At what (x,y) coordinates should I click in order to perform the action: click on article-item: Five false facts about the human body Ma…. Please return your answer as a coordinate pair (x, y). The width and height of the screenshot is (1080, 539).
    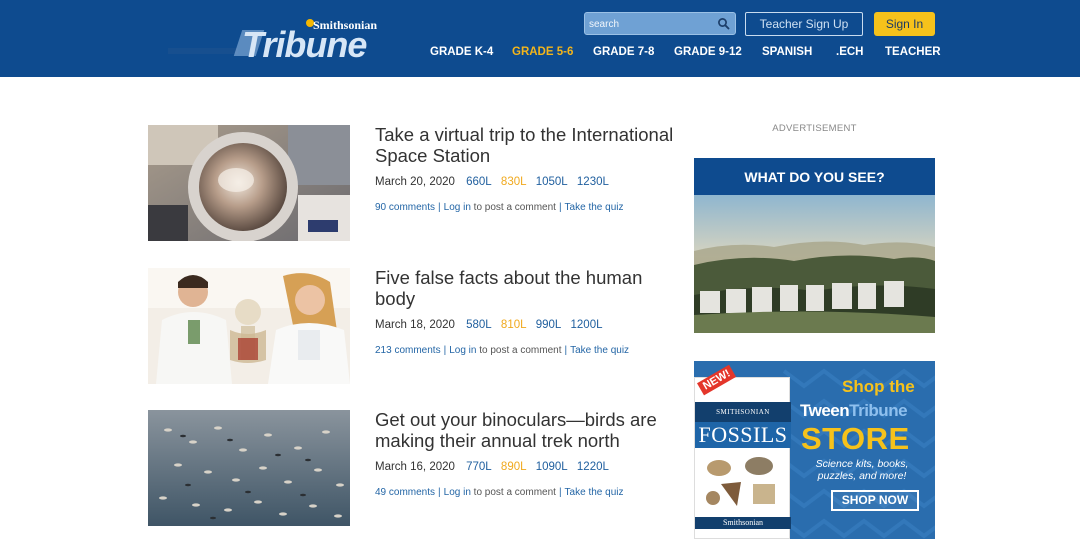
    Looking at the image, I should click on (414, 325).